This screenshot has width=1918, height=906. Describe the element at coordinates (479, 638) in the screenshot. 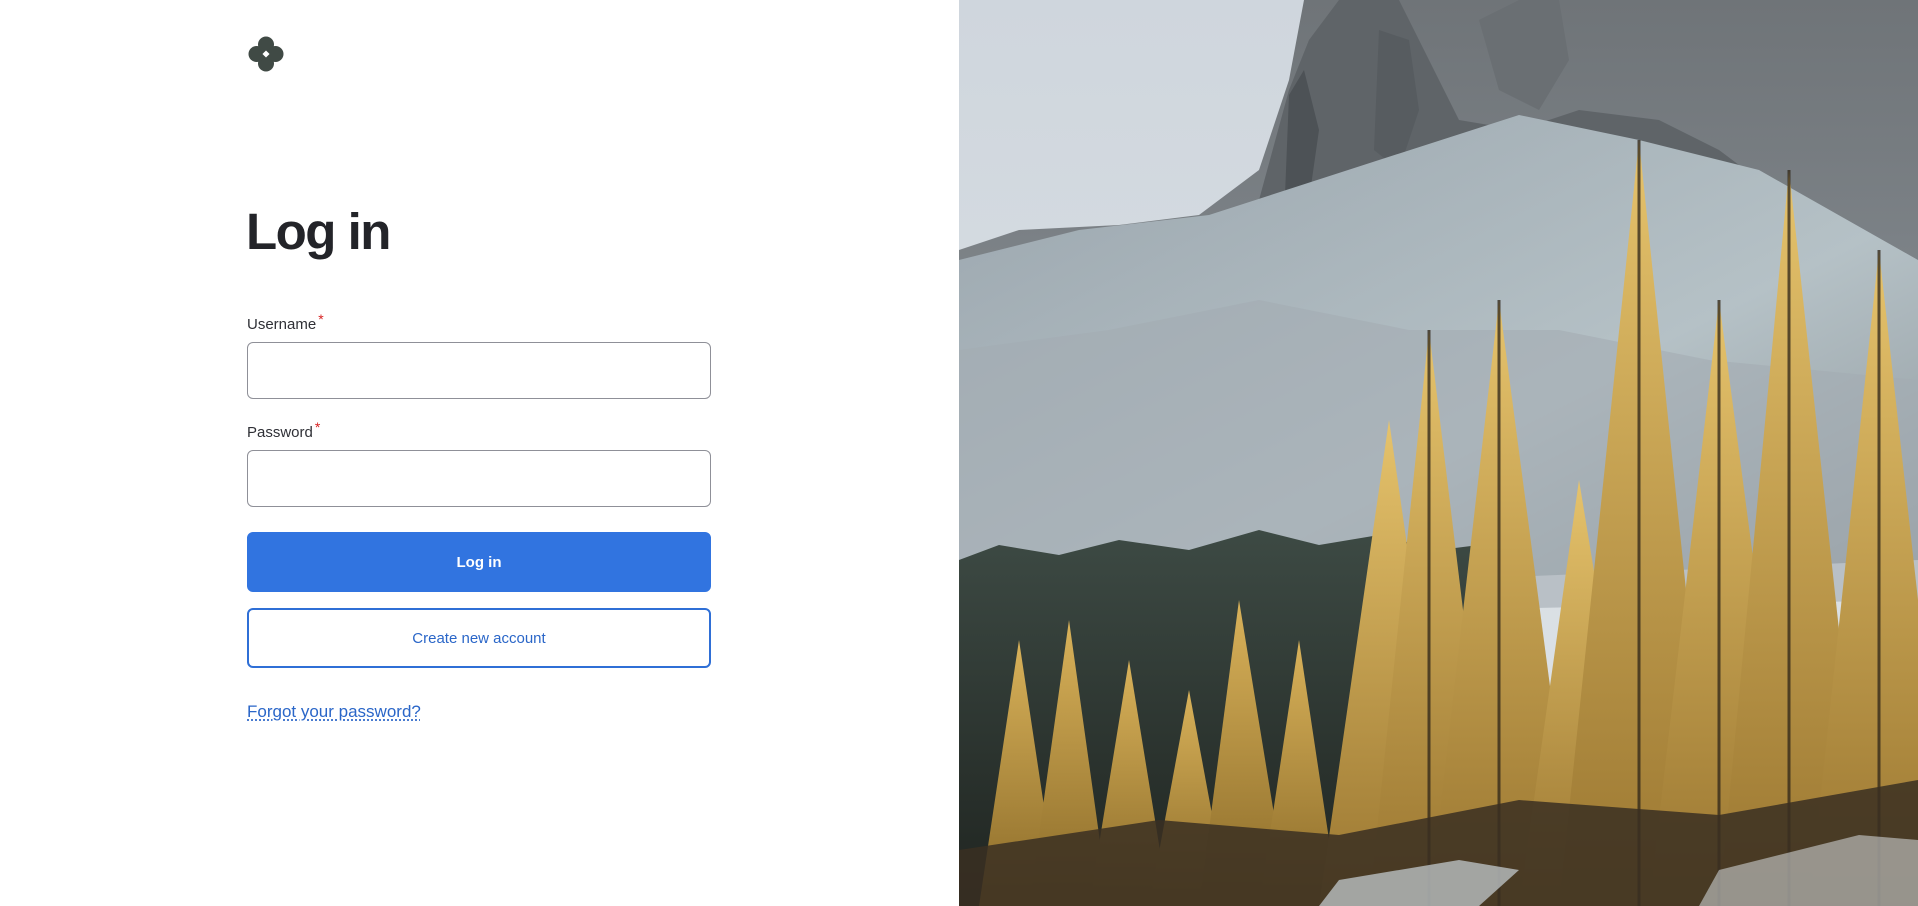

I see `create-account-button: Create new account` at that location.